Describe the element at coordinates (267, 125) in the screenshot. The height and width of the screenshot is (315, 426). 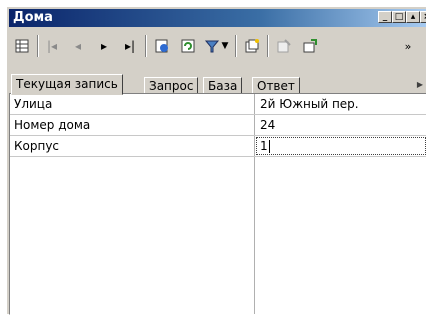
I see `field-value: 24` at that location.